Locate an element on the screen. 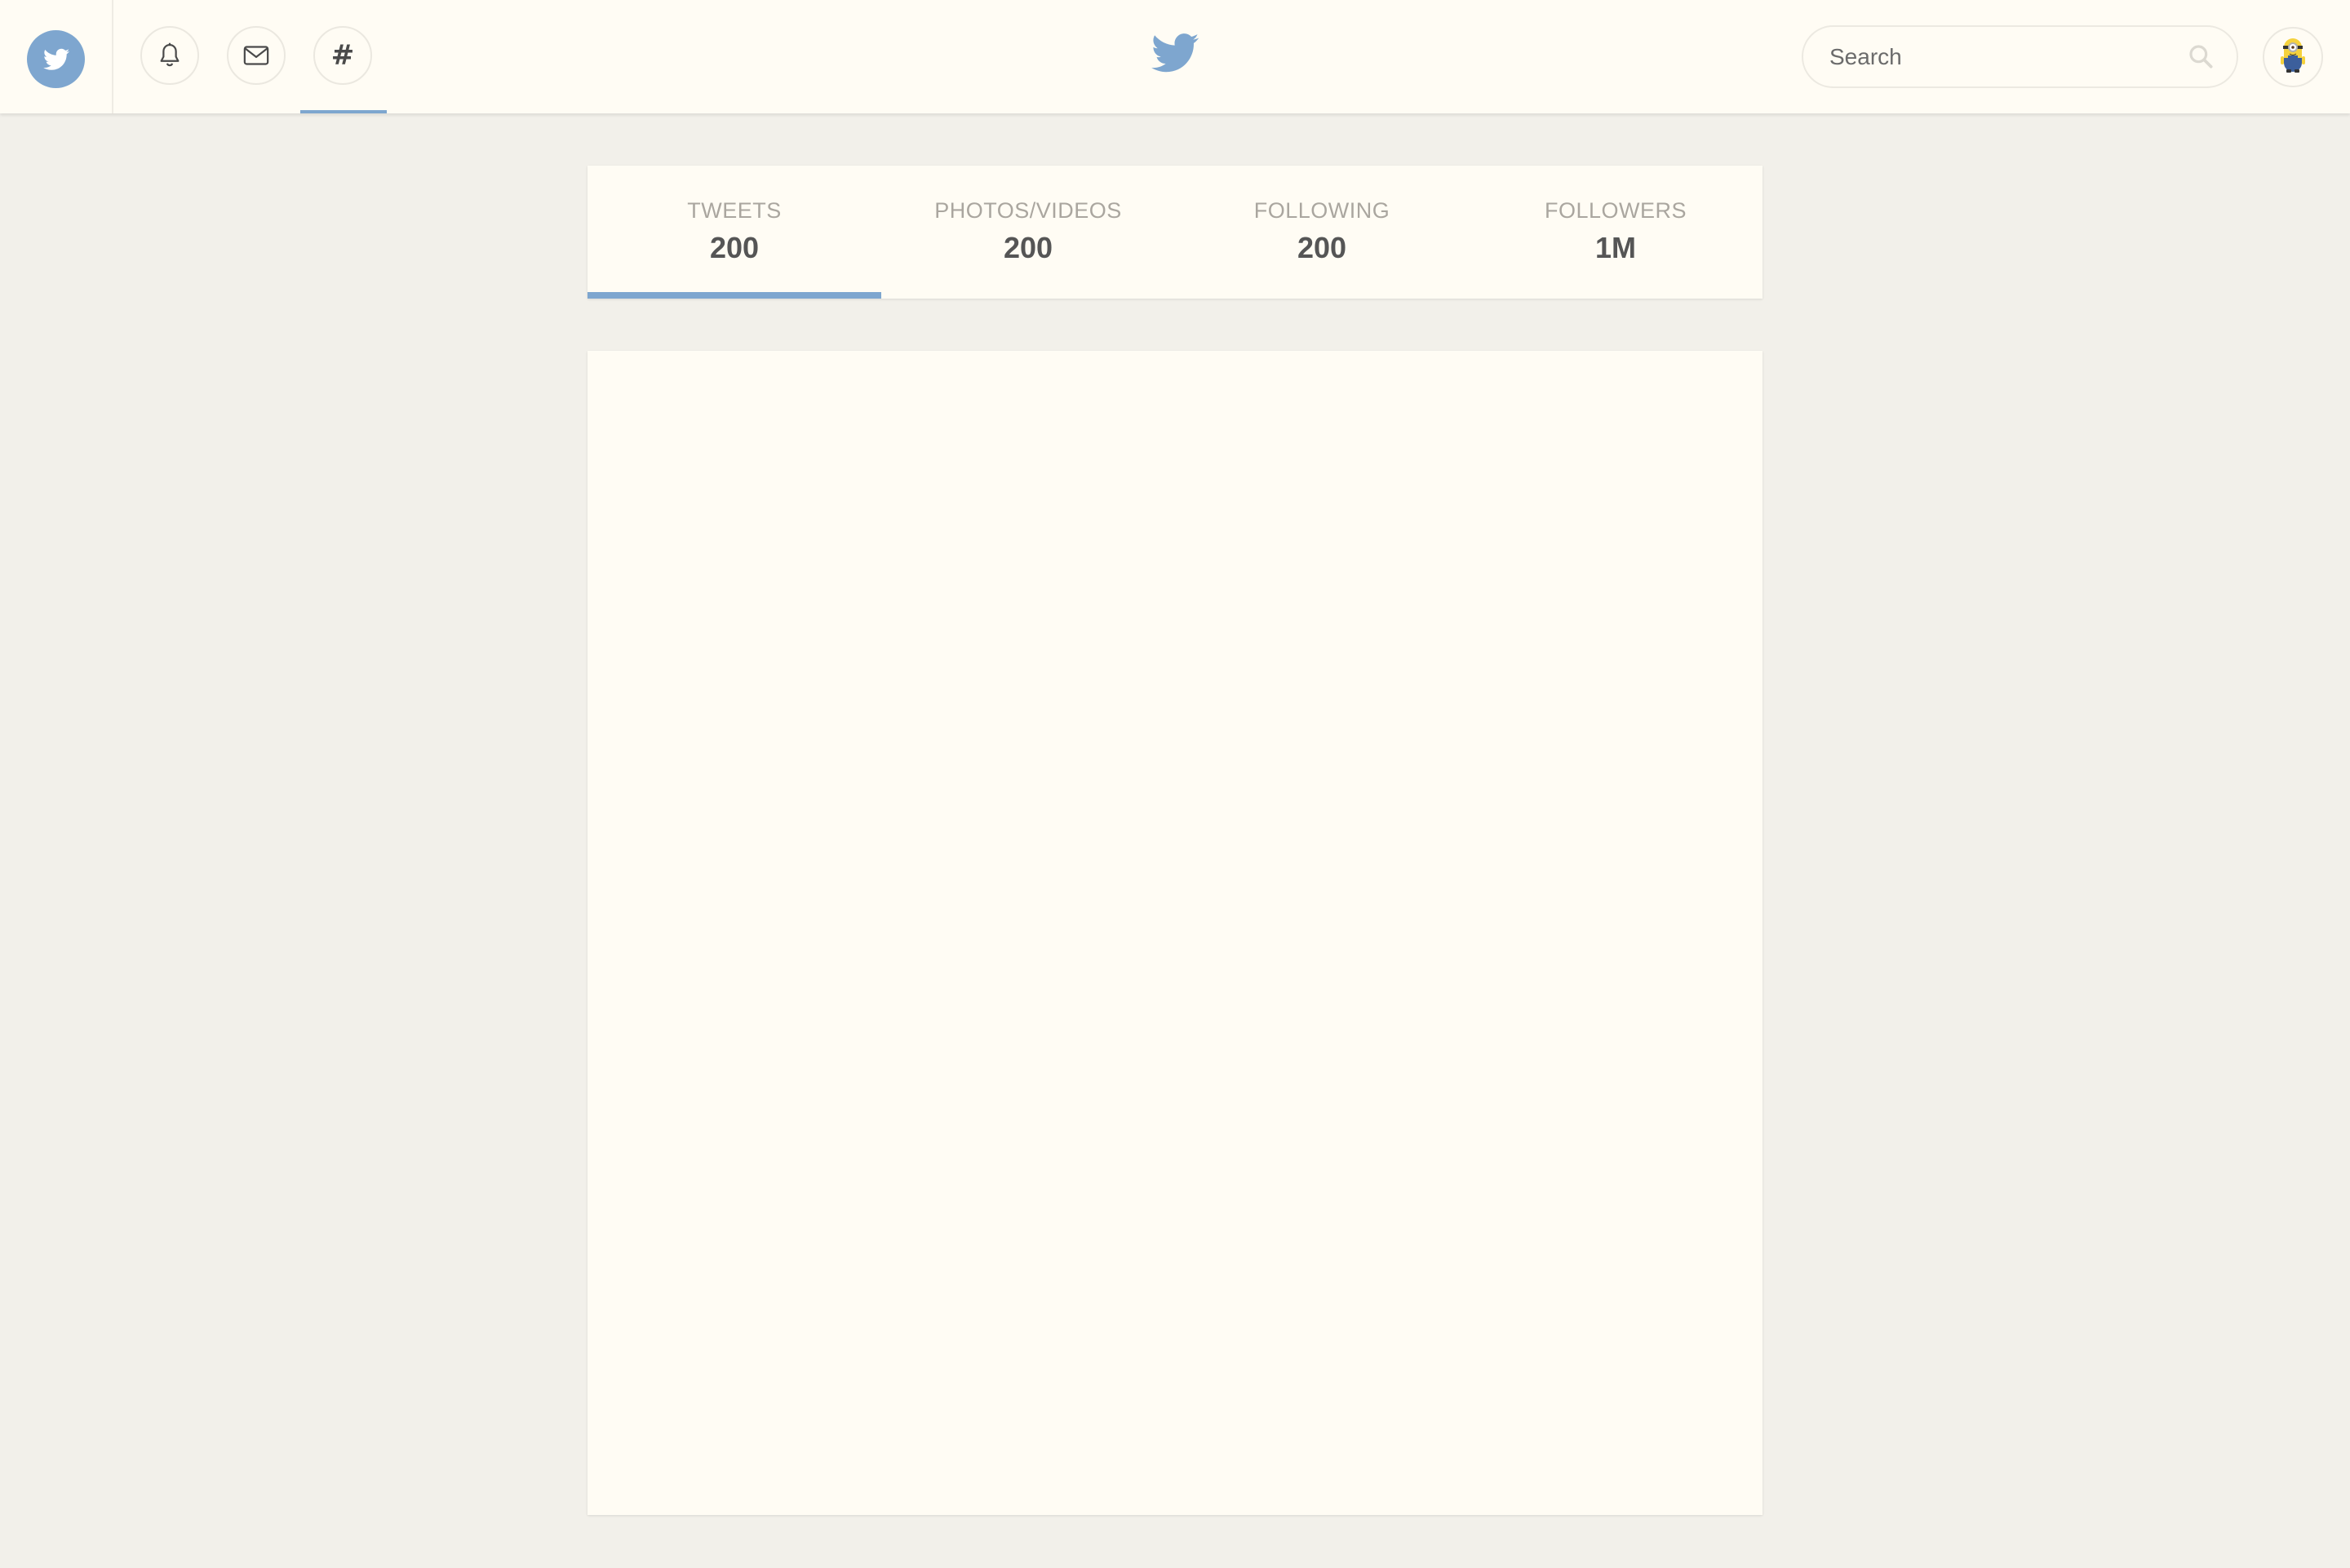 Image resolution: width=2350 pixels, height=1568 pixels. topbar-divider is located at coordinates (112, 56).